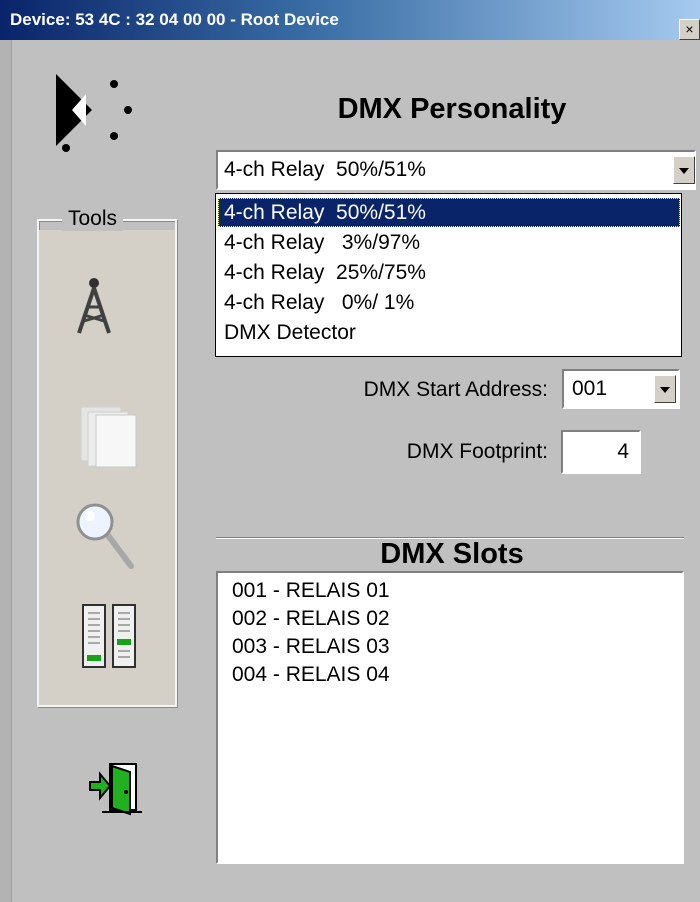  What do you see at coordinates (590, 388) in the screenshot?
I see `start-address-value: 001` at bounding box center [590, 388].